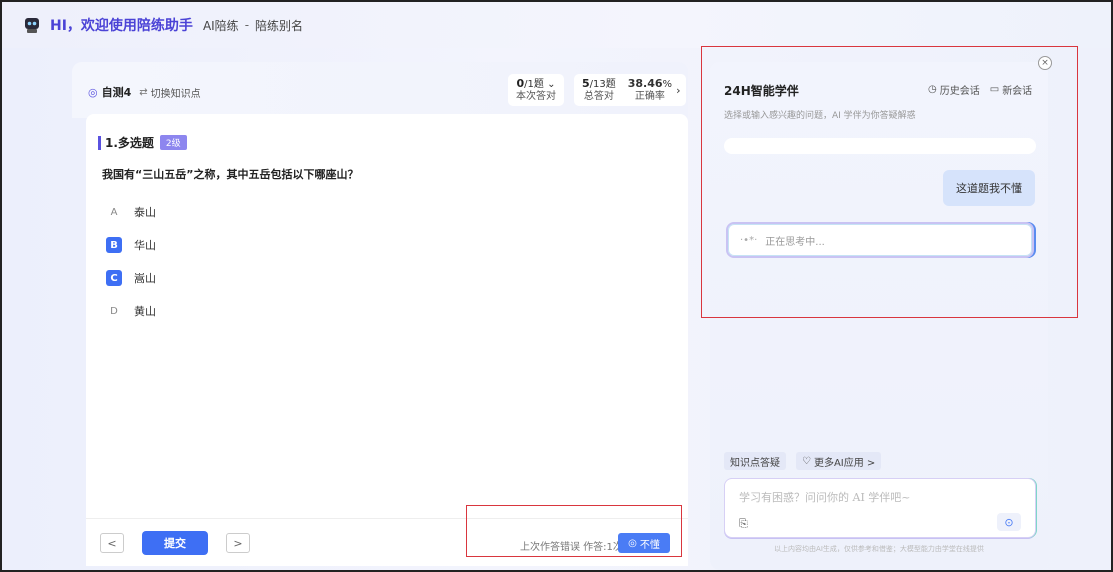 The image size is (1113, 572). I want to click on attach-icon: ⎘, so click(743, 524).